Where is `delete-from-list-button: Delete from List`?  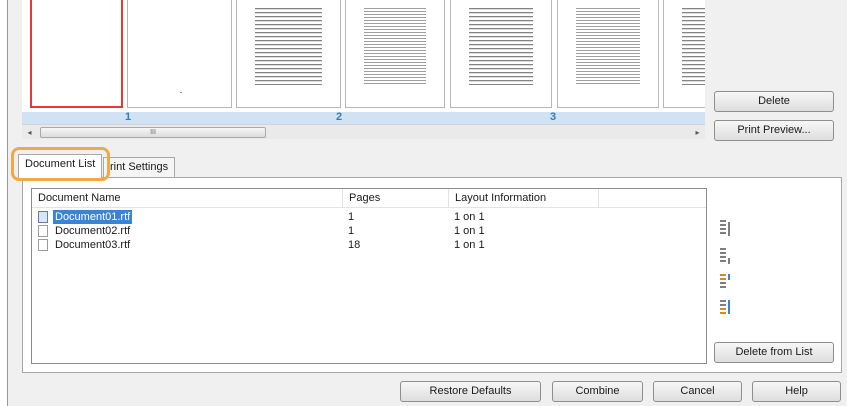
delete-from-list-button: Delete from List is located at coordinates (774, 352).